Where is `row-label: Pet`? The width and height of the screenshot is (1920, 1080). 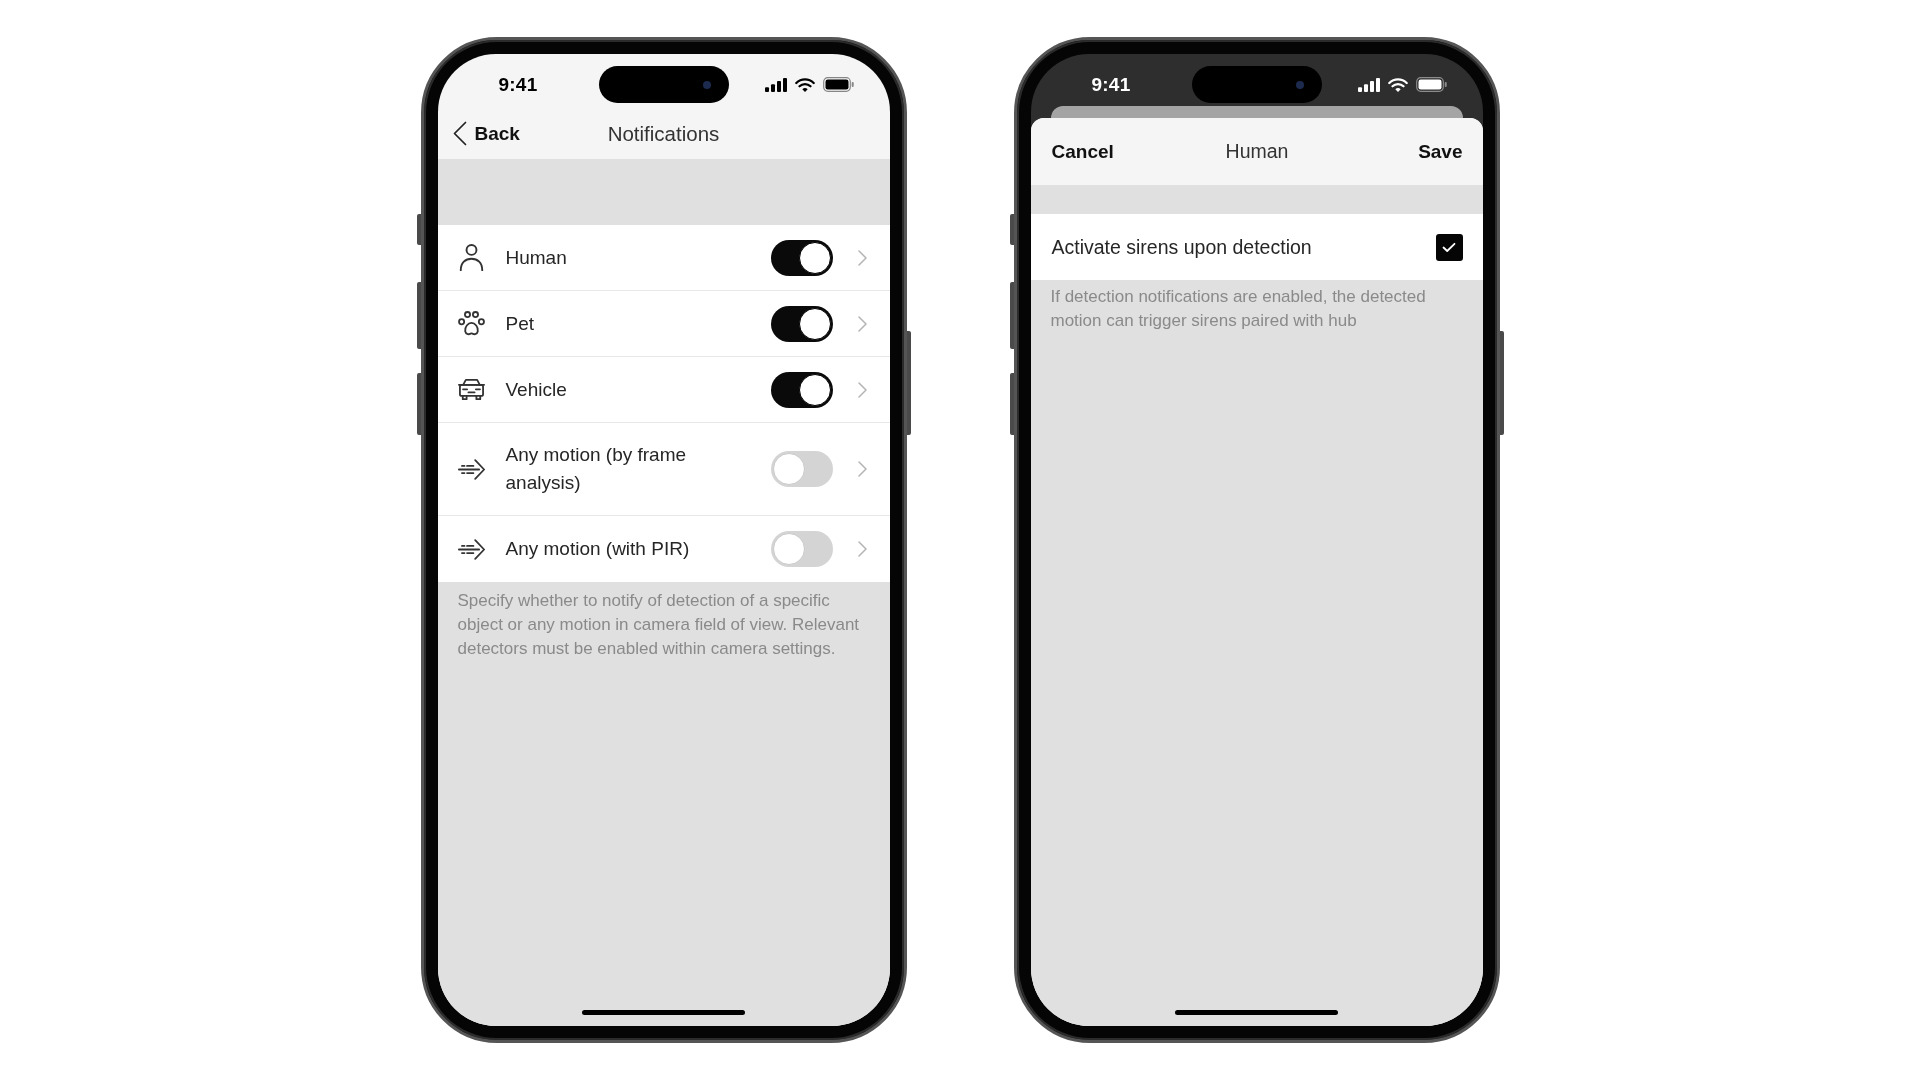
row-label: Pet is located at coordinates (520, 323).